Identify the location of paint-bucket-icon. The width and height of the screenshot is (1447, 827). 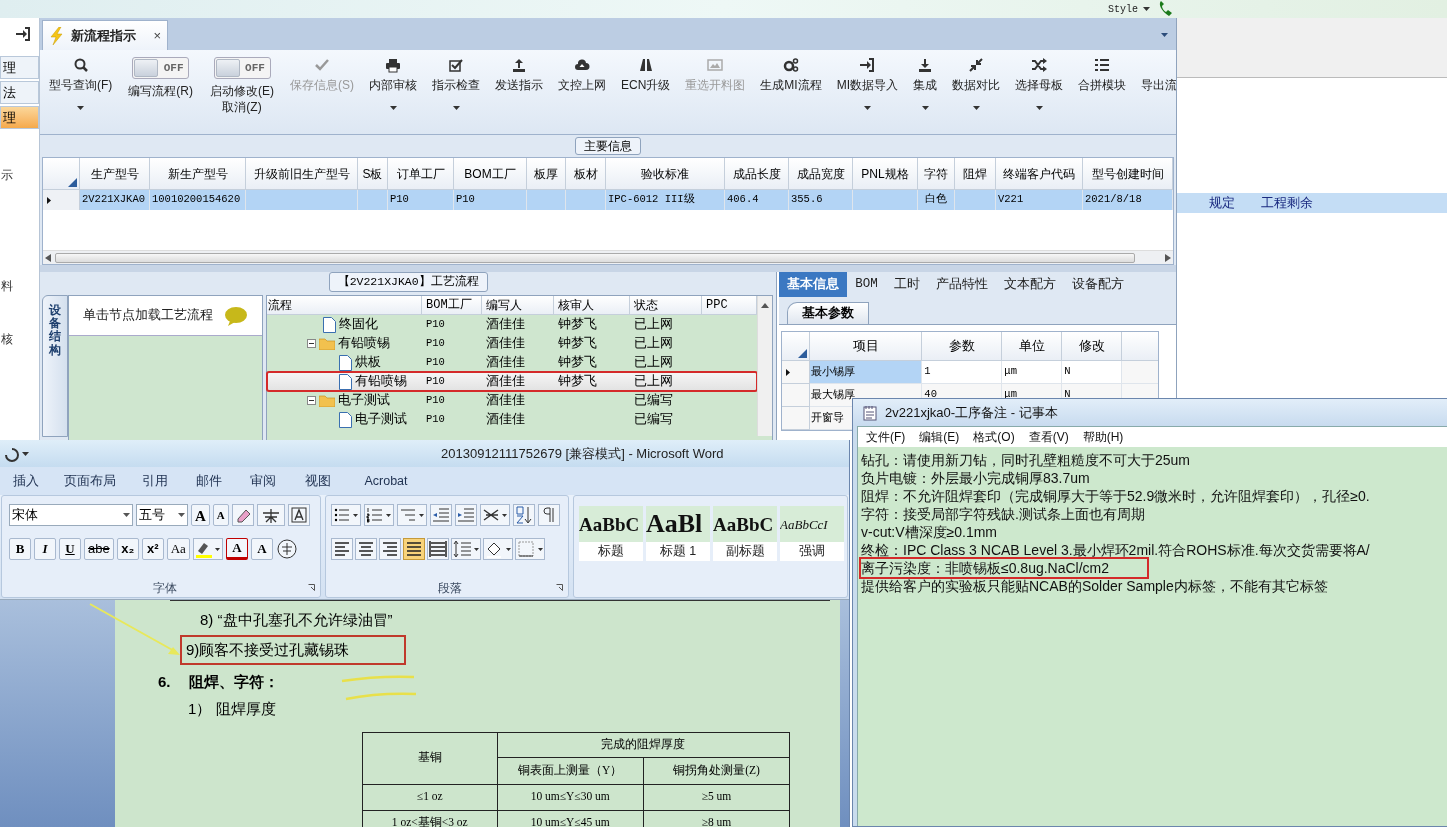
(498, 549).